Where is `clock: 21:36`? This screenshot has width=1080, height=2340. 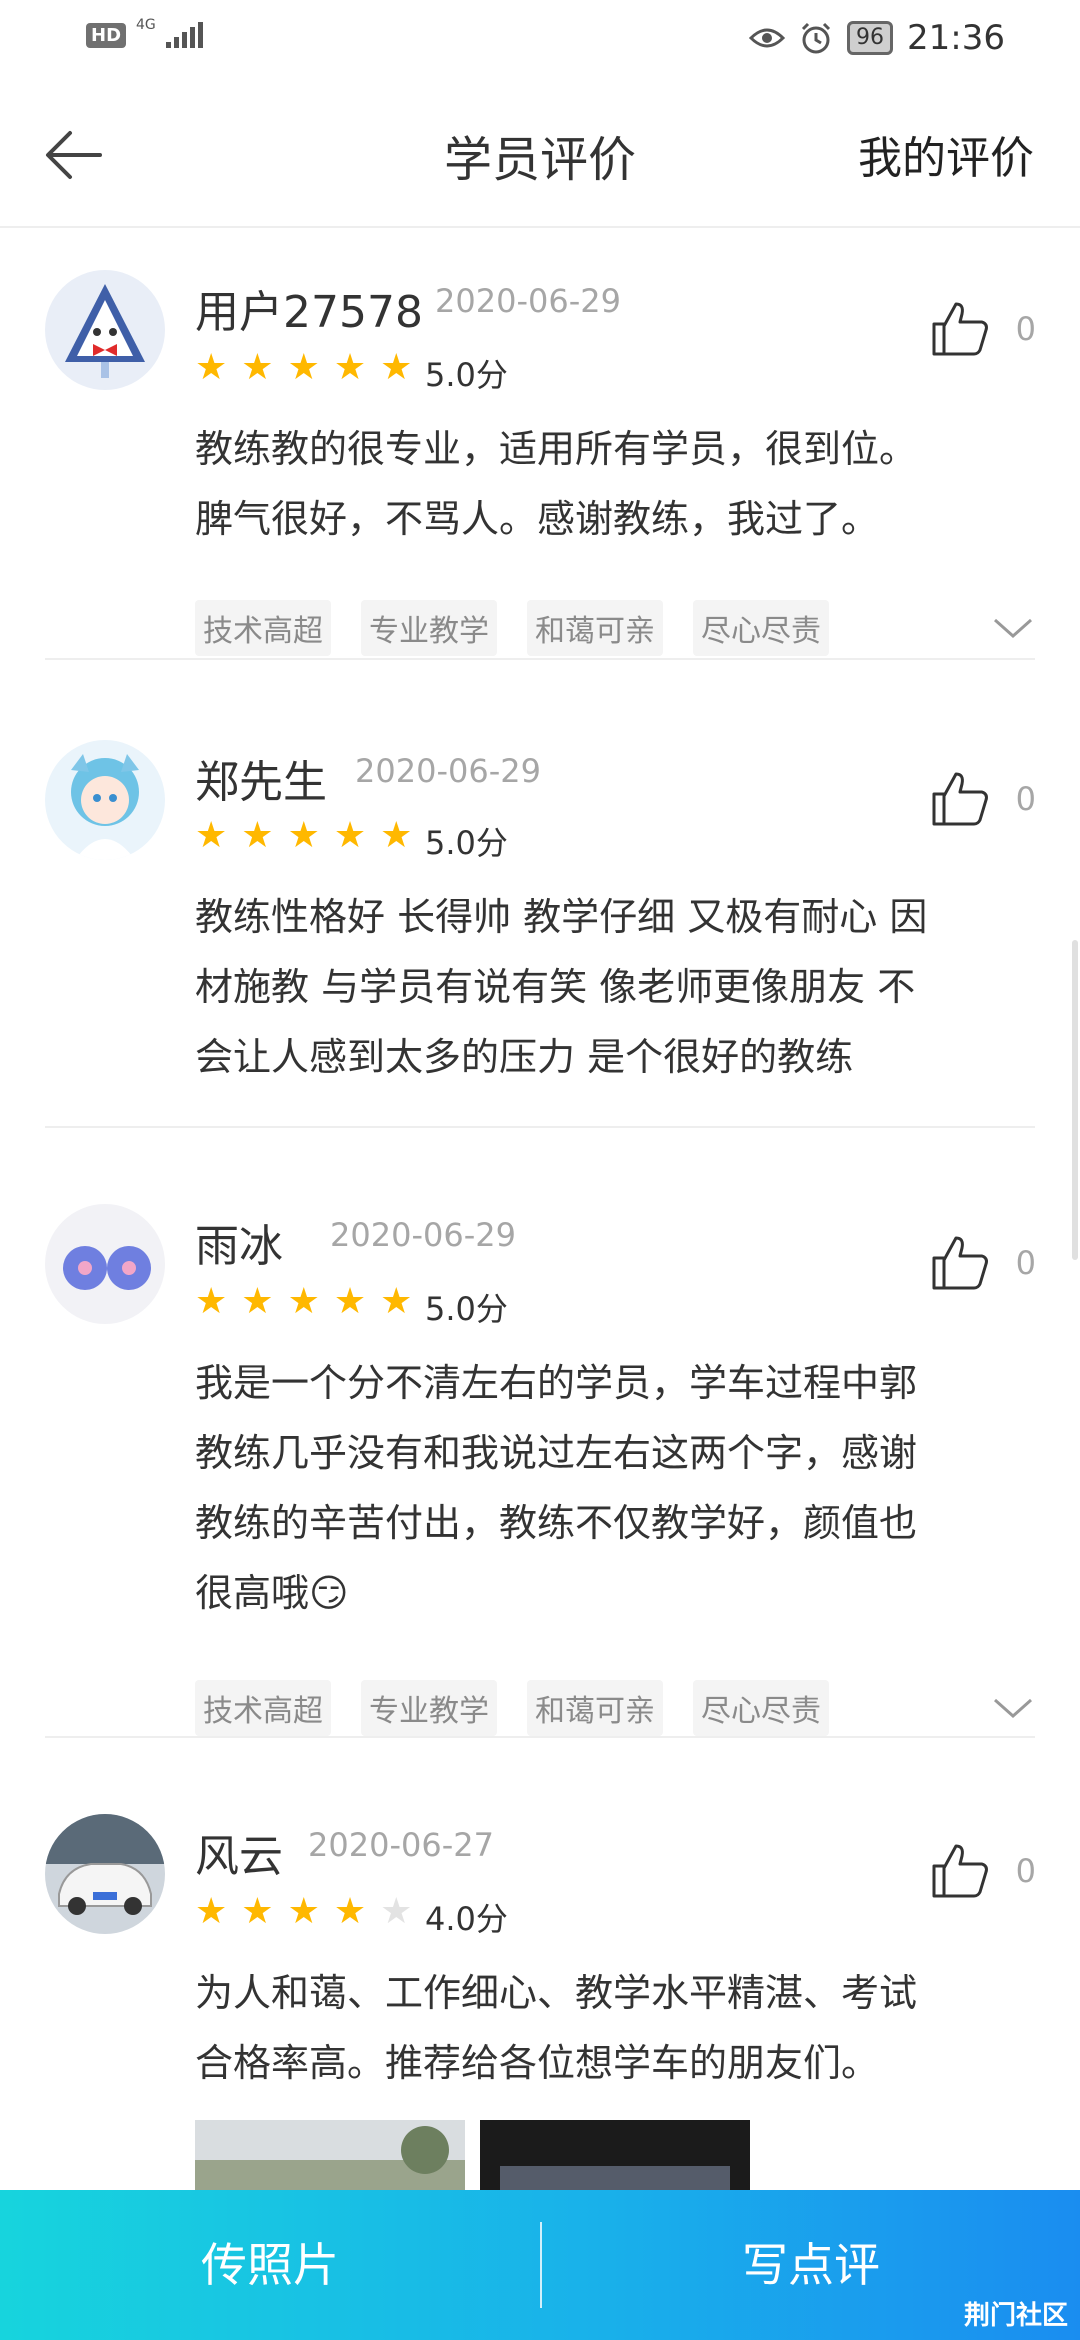 clock: 21:36 is located at coordinates (956, 38).